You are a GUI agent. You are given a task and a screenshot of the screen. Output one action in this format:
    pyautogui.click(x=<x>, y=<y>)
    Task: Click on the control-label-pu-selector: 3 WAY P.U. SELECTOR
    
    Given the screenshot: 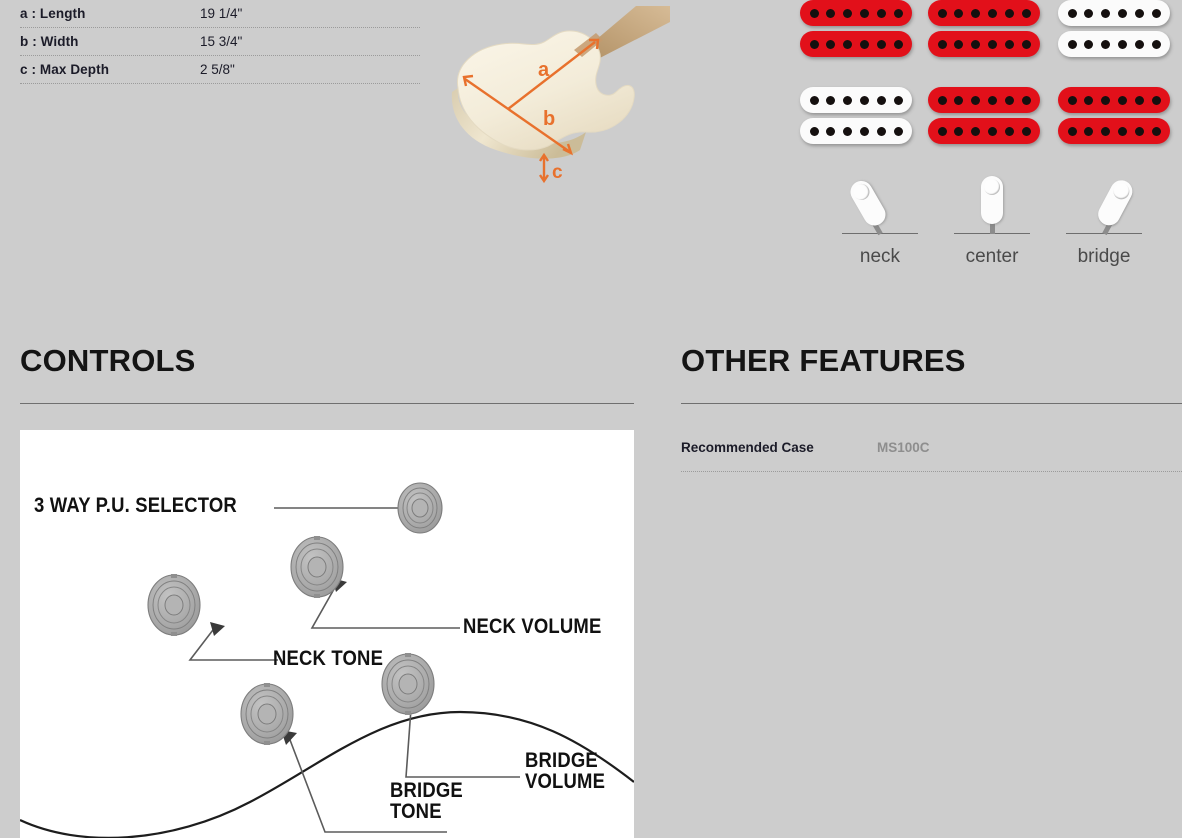 What is the action you would take?
    pyautogui.click(x=135, y=505)
    